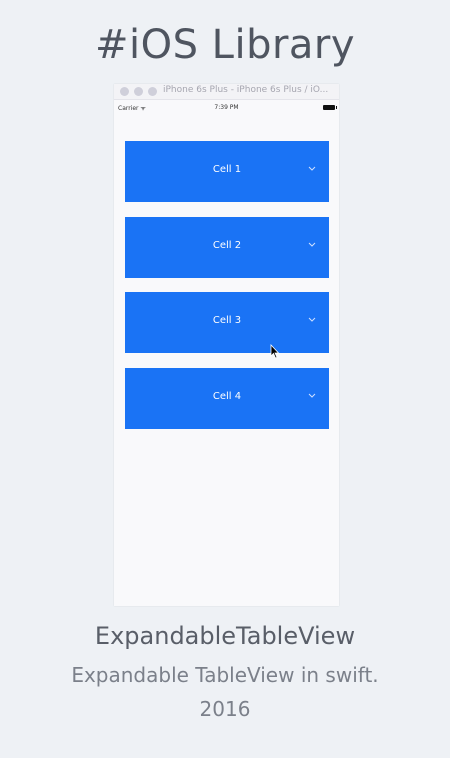 The width and height of the screenshot is (450, 758). I want to click on ios-status-bar: Carrier ᯤ 7:39 PM, so click(226, 108).